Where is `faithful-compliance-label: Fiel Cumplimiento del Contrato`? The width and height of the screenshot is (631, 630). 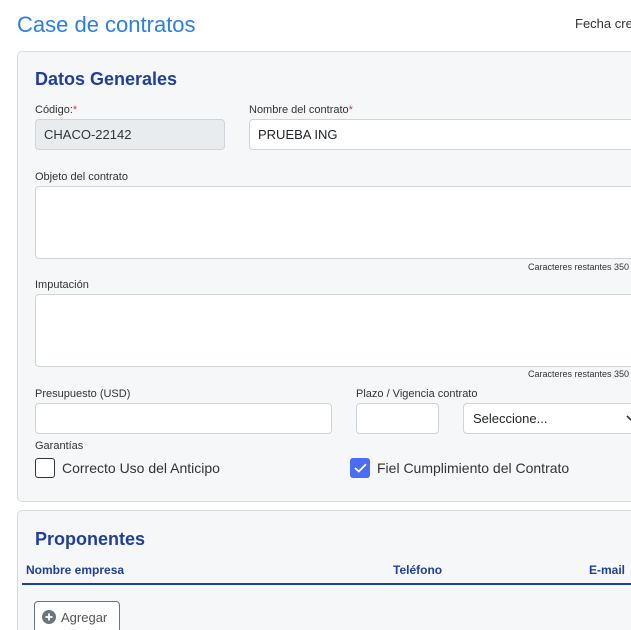 faithful-compliance-label: Fiel Cumplimiento del Contrato is located at coordinates (473, 468).